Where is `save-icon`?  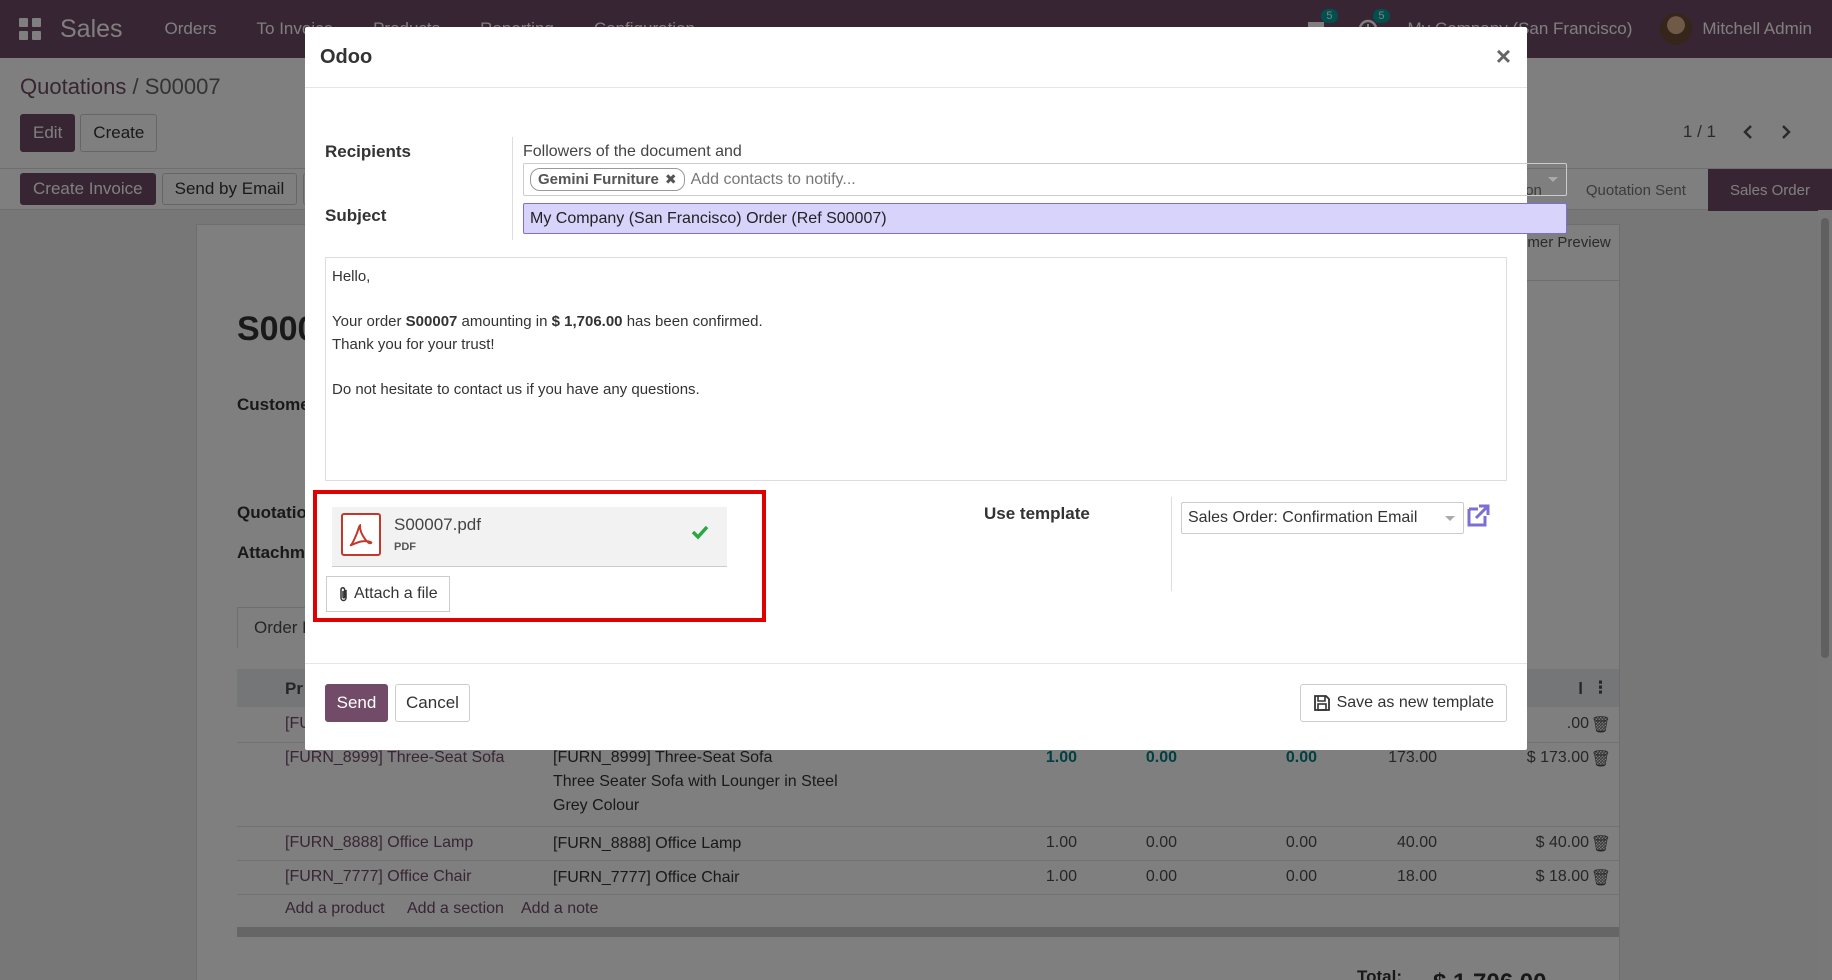 save-icon is located at coordinates (1321, 703).